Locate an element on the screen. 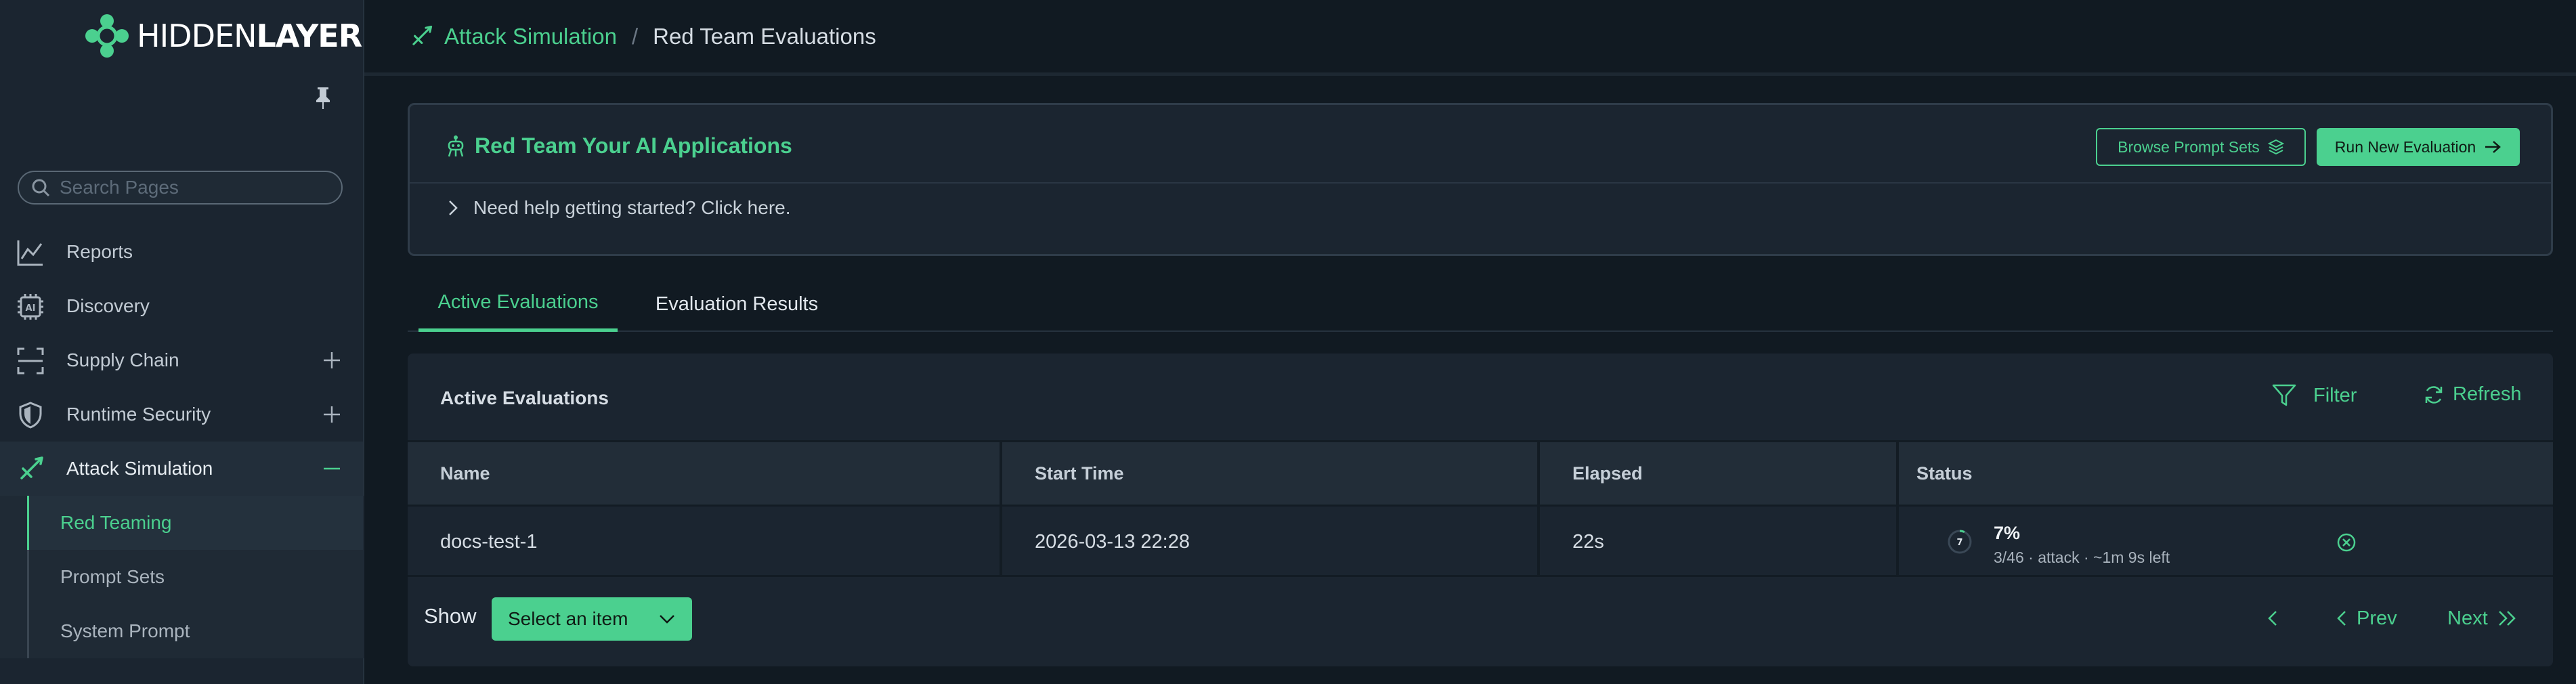  tab-bar: Active Evaluations Evaluation Results is located at coordinates (1480, 304).